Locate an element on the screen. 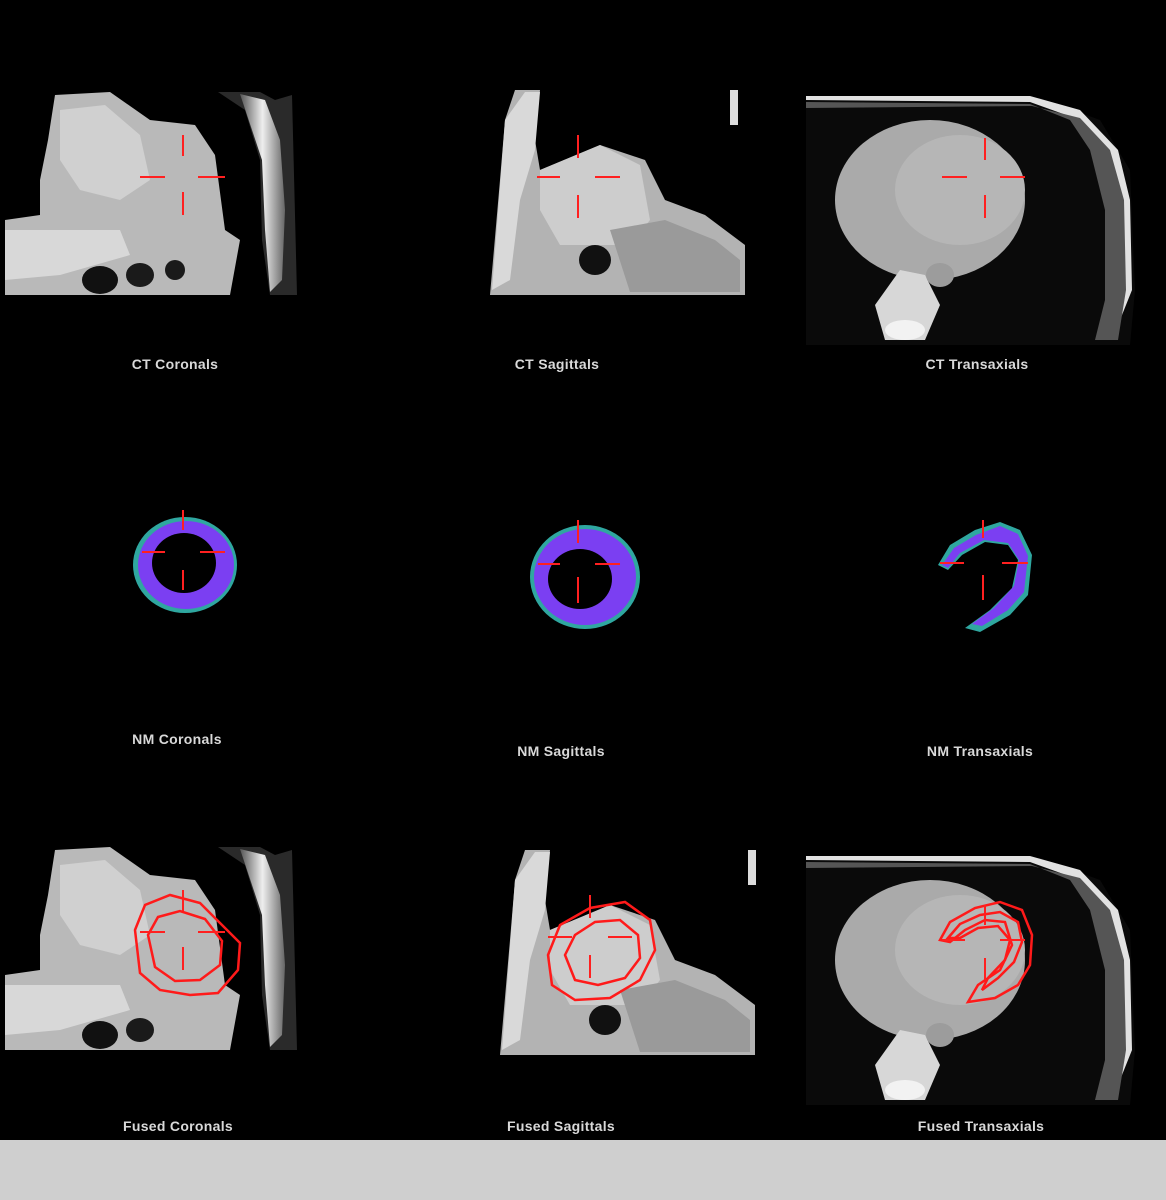  ct-transaxial-label: CT Transaxials is located at coordinates (977, 364).